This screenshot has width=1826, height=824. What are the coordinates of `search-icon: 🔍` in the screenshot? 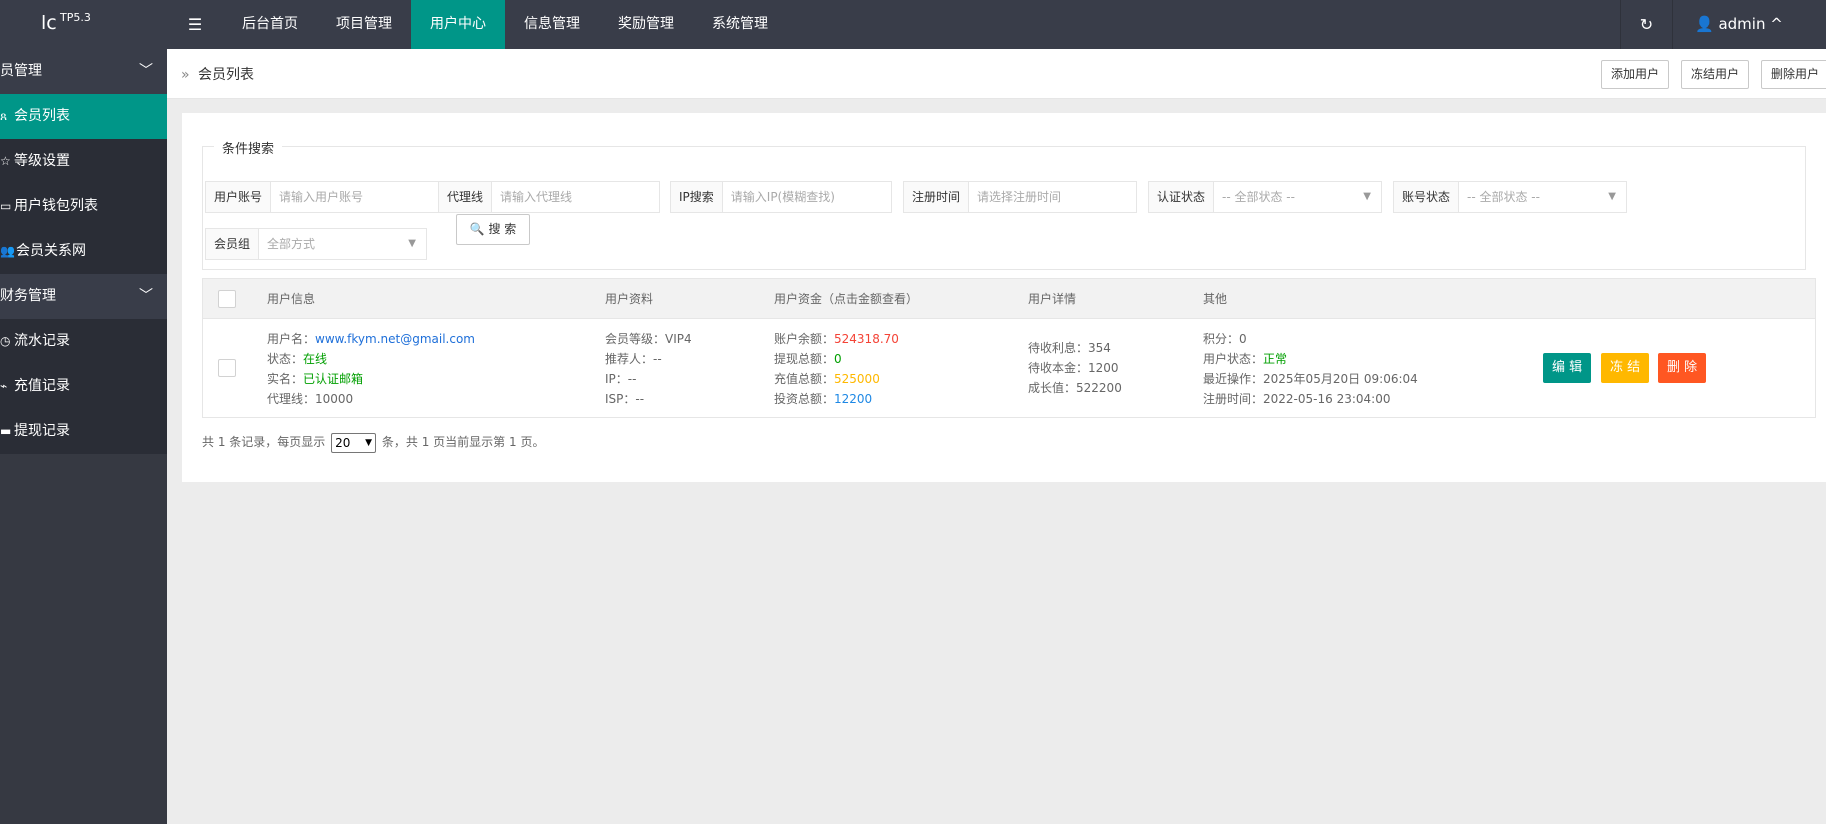 It's located at (477, 229).